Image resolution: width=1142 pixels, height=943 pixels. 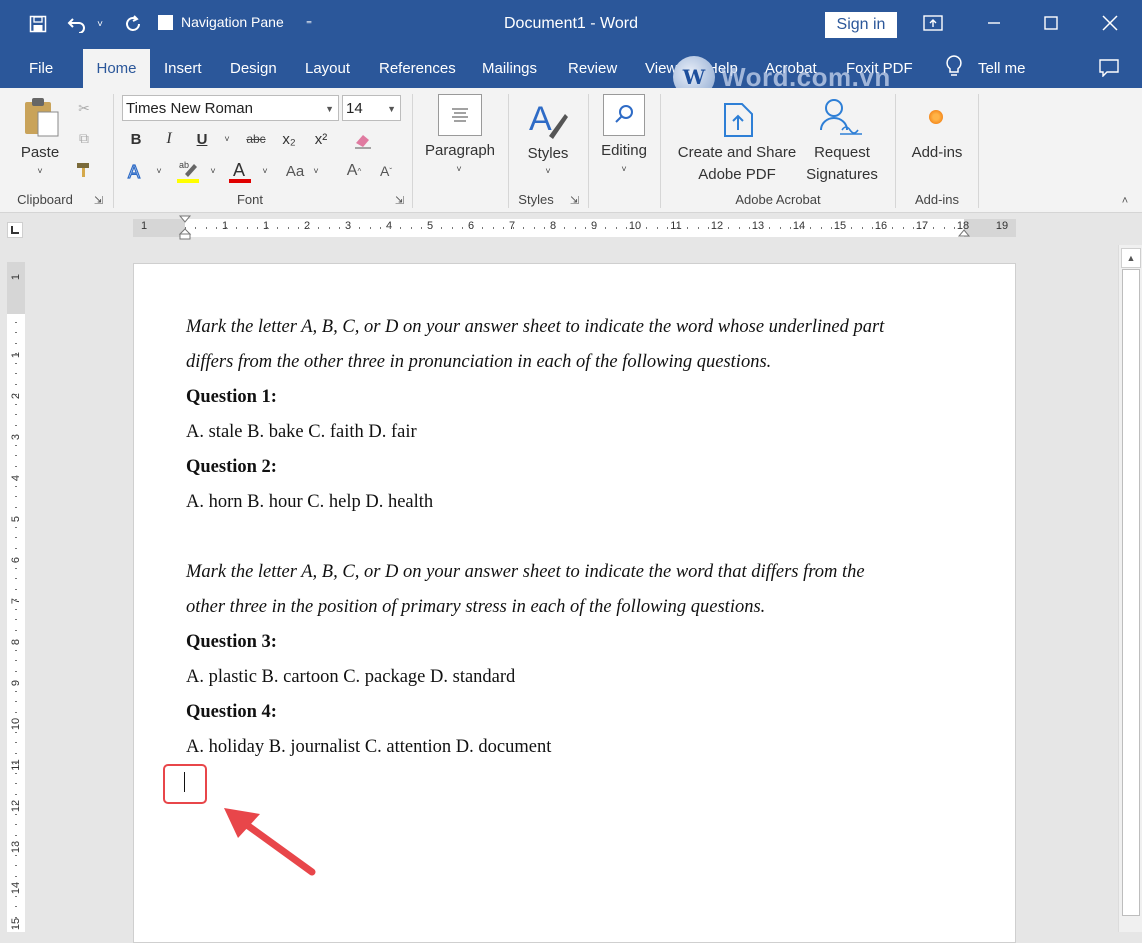 I want to click on comments-icon, so click(x=1109, y=68).